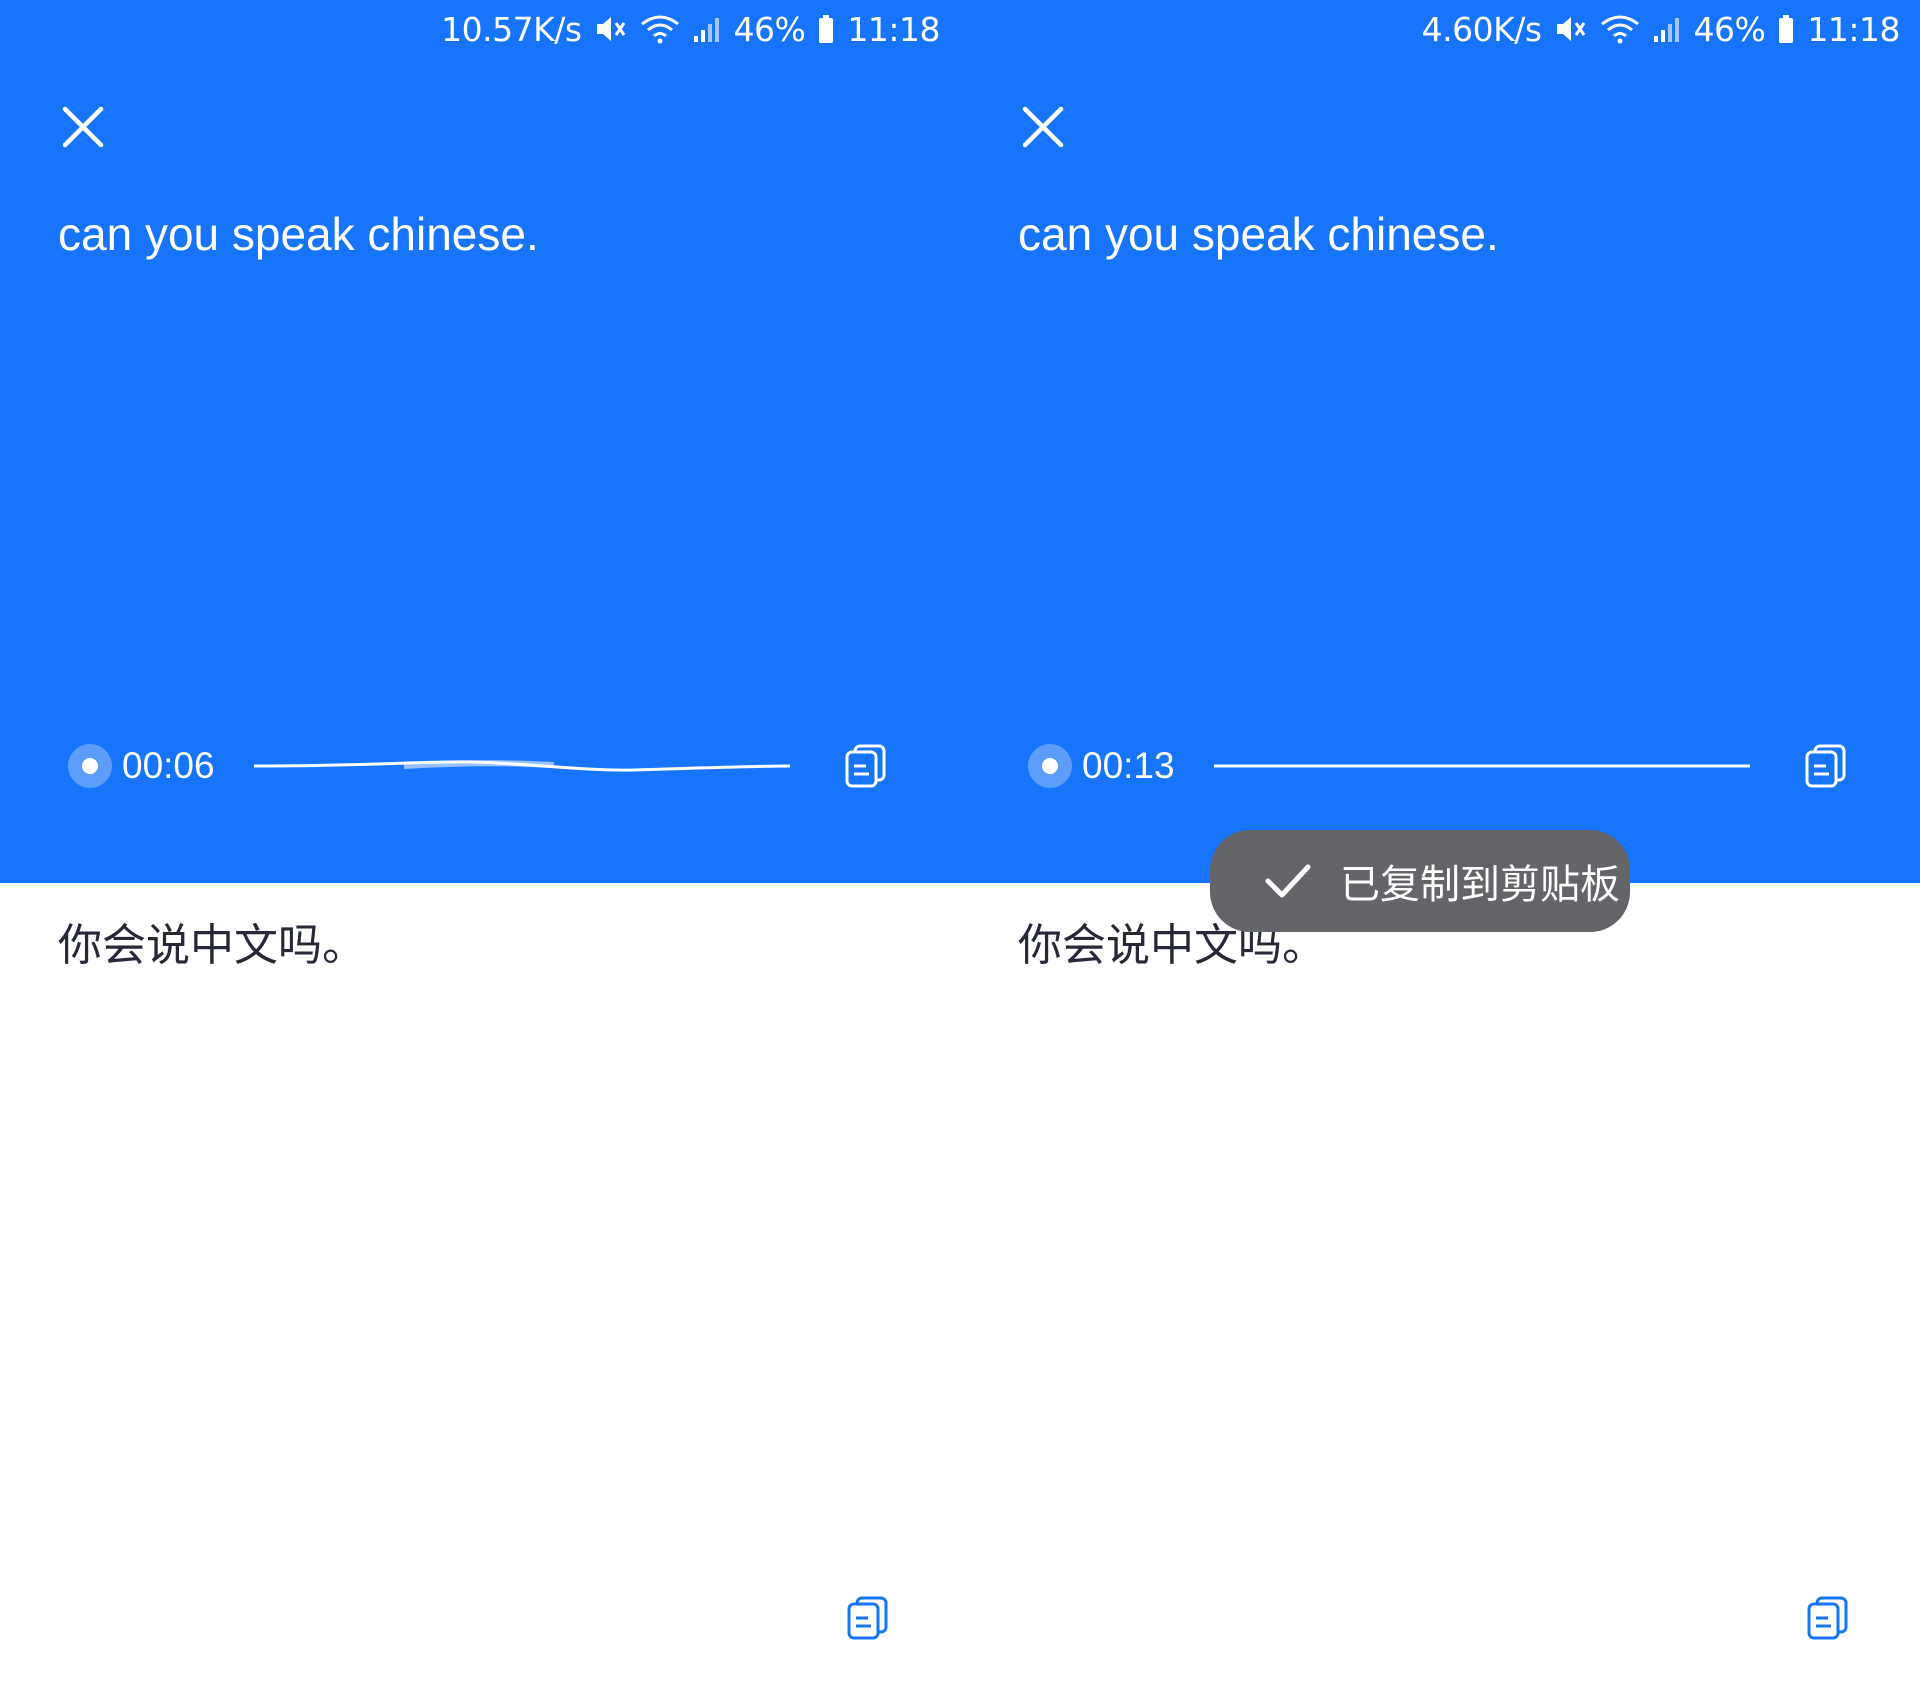 The width and height of the screenshot is (1920, 1707). Describe the element at coordinates (511, 29) in the screenshot. I see `network-speed: 10.57K/s` at that location.